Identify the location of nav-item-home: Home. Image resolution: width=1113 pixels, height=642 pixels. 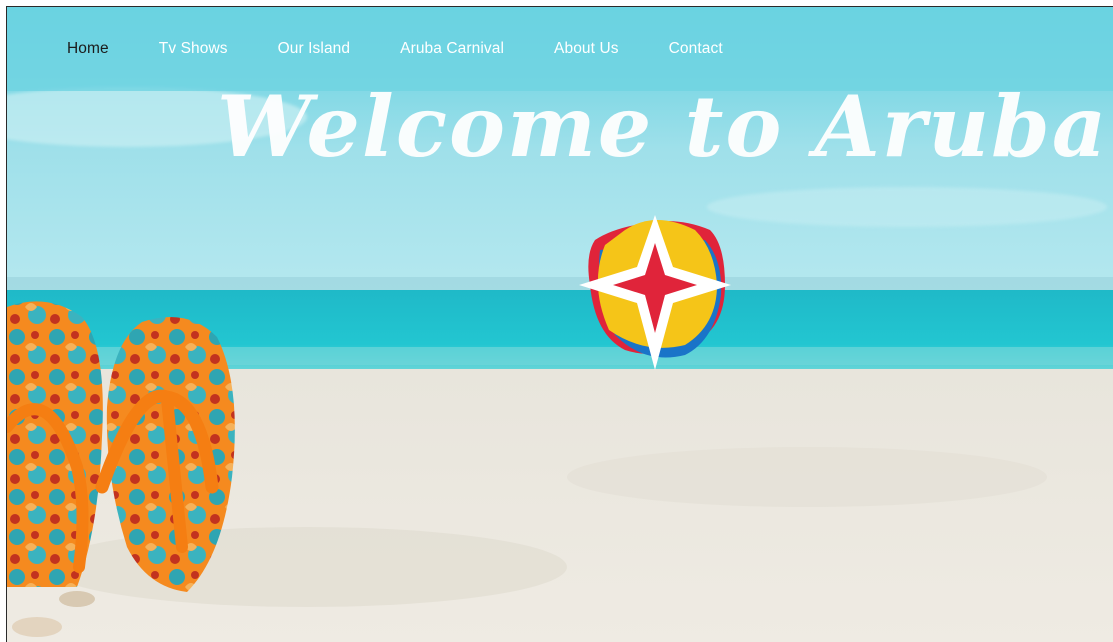
(88, 49).